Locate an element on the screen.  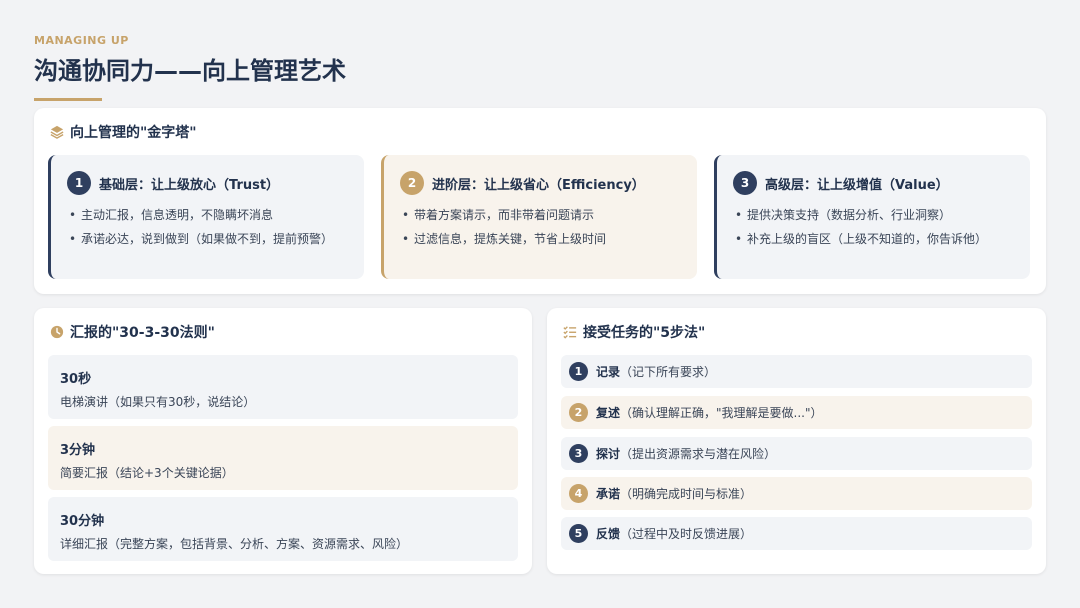
step-desc: （明确完成时间与标准） is located at coordinates (686, 494).